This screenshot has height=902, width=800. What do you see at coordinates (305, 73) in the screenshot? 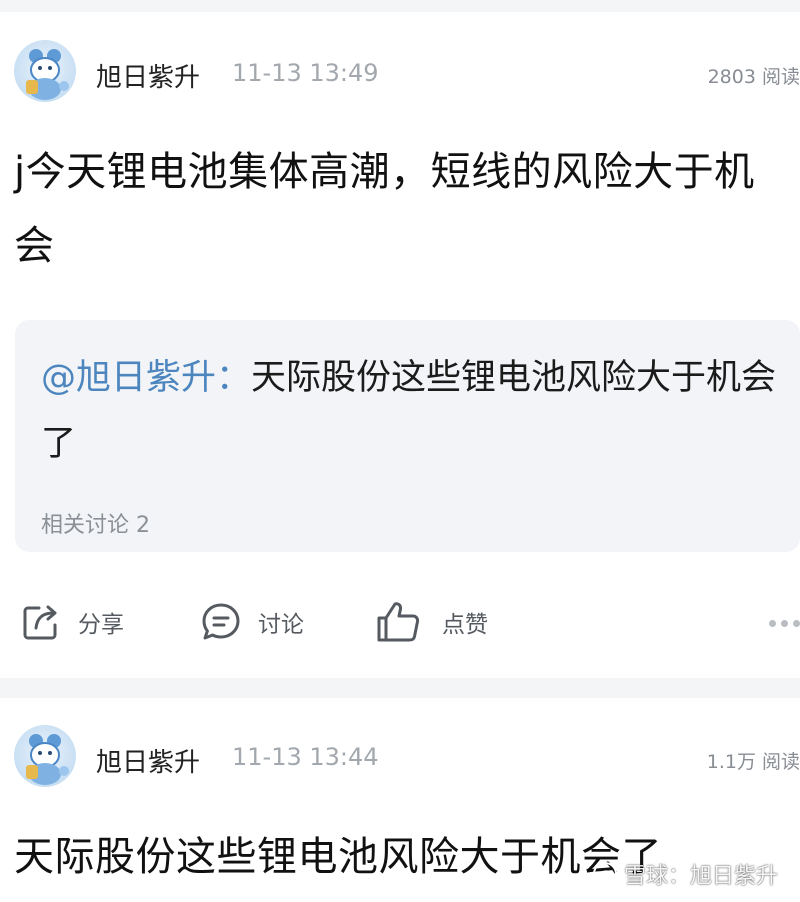
I see `post-timestamp: 11-13 13:49` at bounding box center [305, 73].